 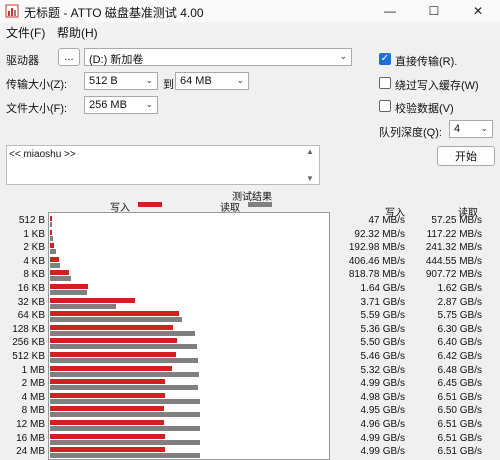 I want to click on row-size-label: 8 MB, so click(x=33, y=411).